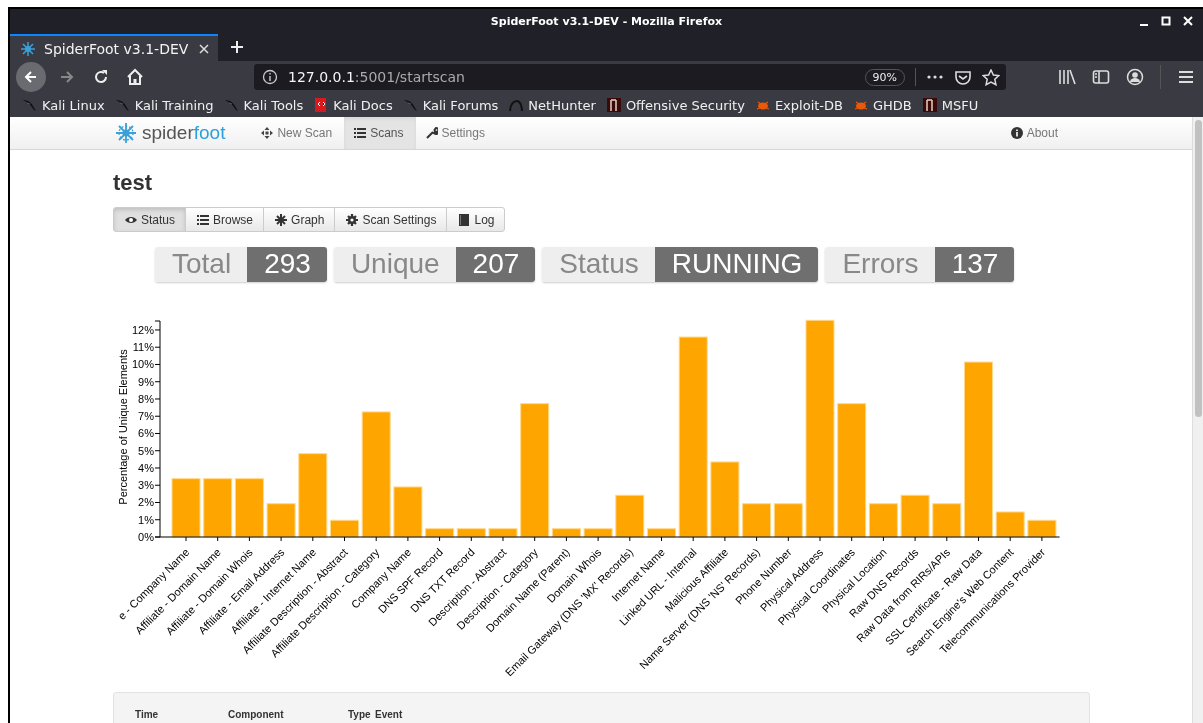 Image resolution: width=1203 pixels, height=723 pixels. Describe the element at coordinates (146, 468) in the screenshot. I see `tick-label: 4%` at that location.